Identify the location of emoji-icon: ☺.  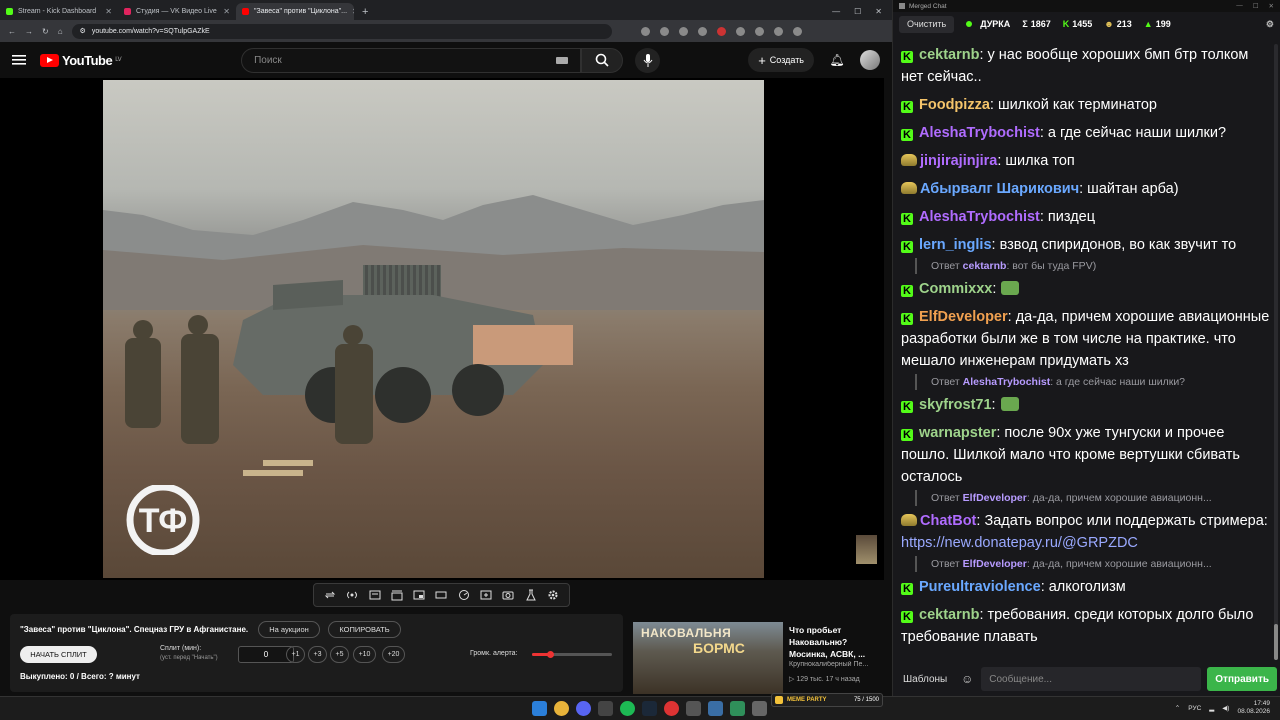
(967, 679).